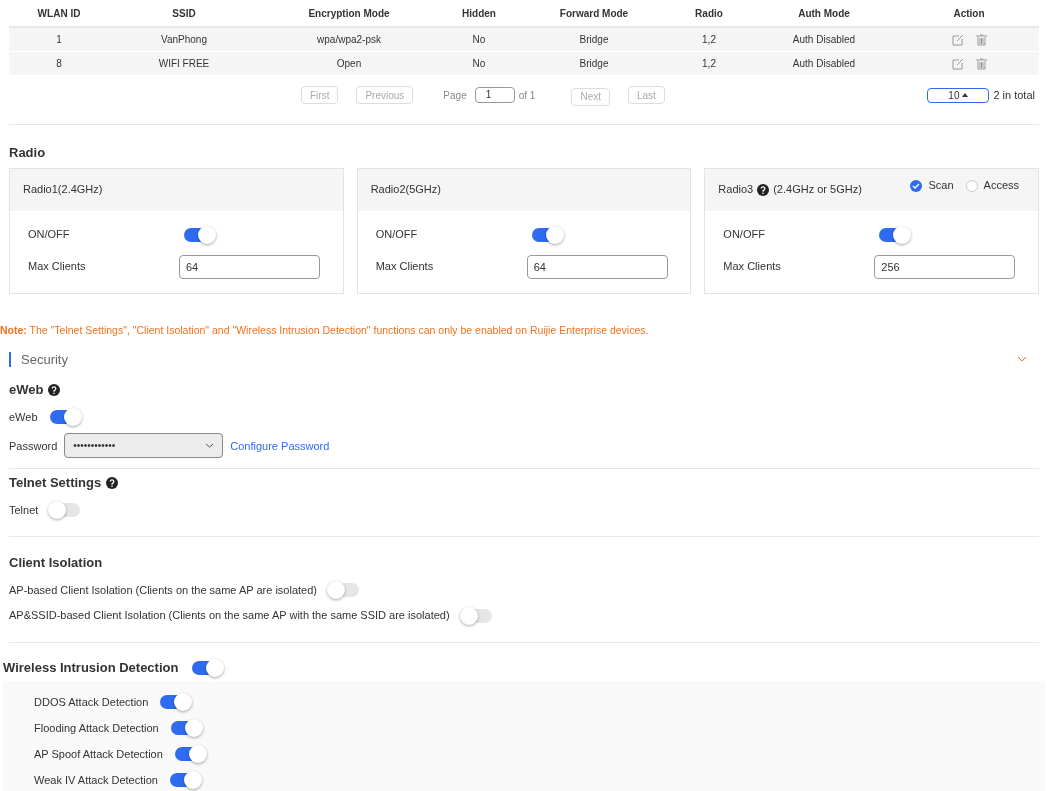 The width and height of the screenshot is (1048, 791). Describe the element at coordinates (163, 590) in the screenshot. I see `field-label: AP-based Client Isolation (Clients on the same AP are isolated)` at that location.